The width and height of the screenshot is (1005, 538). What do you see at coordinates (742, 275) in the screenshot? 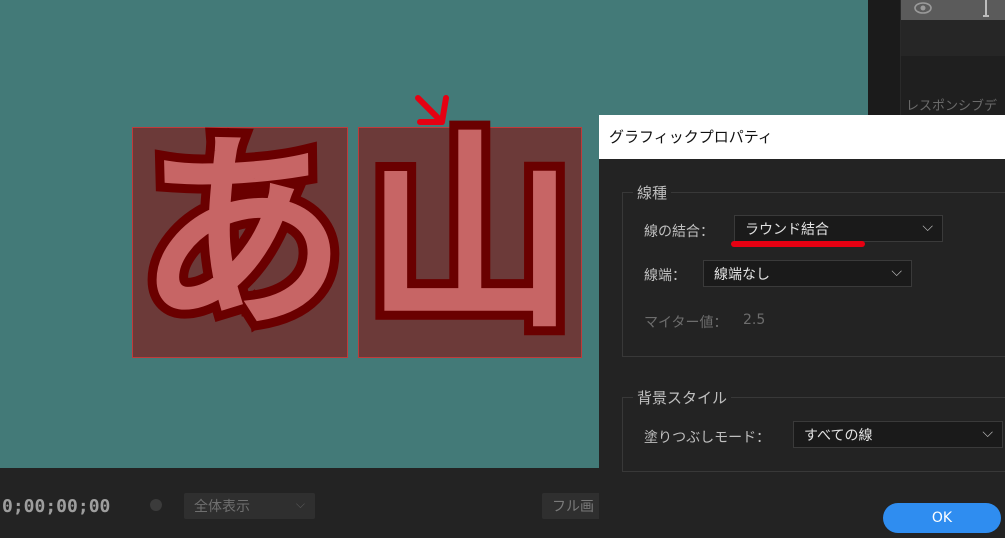
I see `line-cap-value: 線端なし` at bounding box center [742, 275].